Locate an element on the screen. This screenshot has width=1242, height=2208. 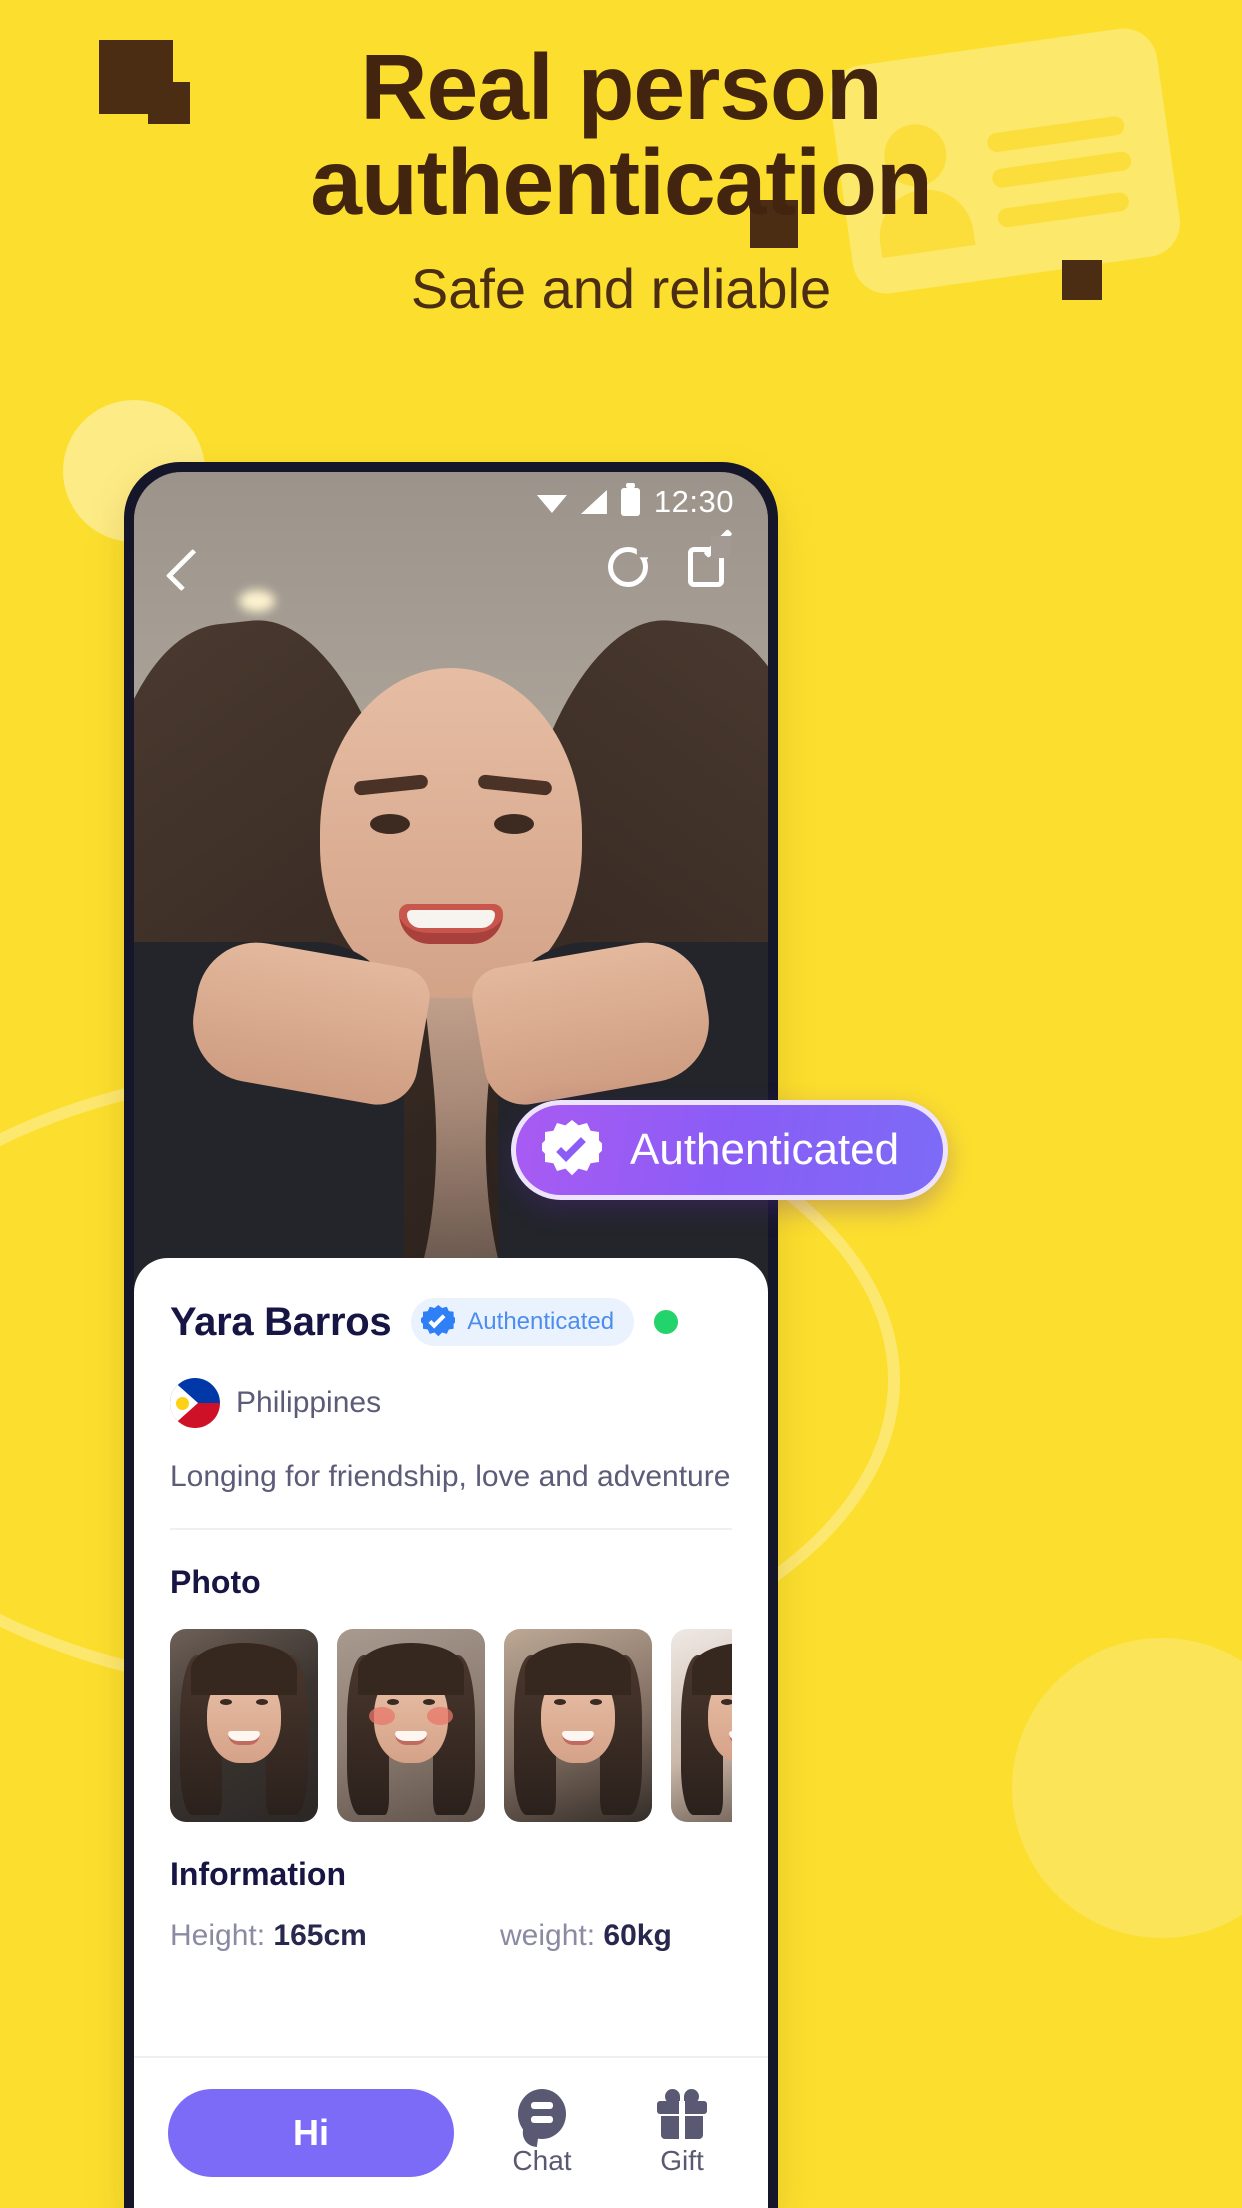
promo-headline-line2: authentication is located at coordinates (621, 181).